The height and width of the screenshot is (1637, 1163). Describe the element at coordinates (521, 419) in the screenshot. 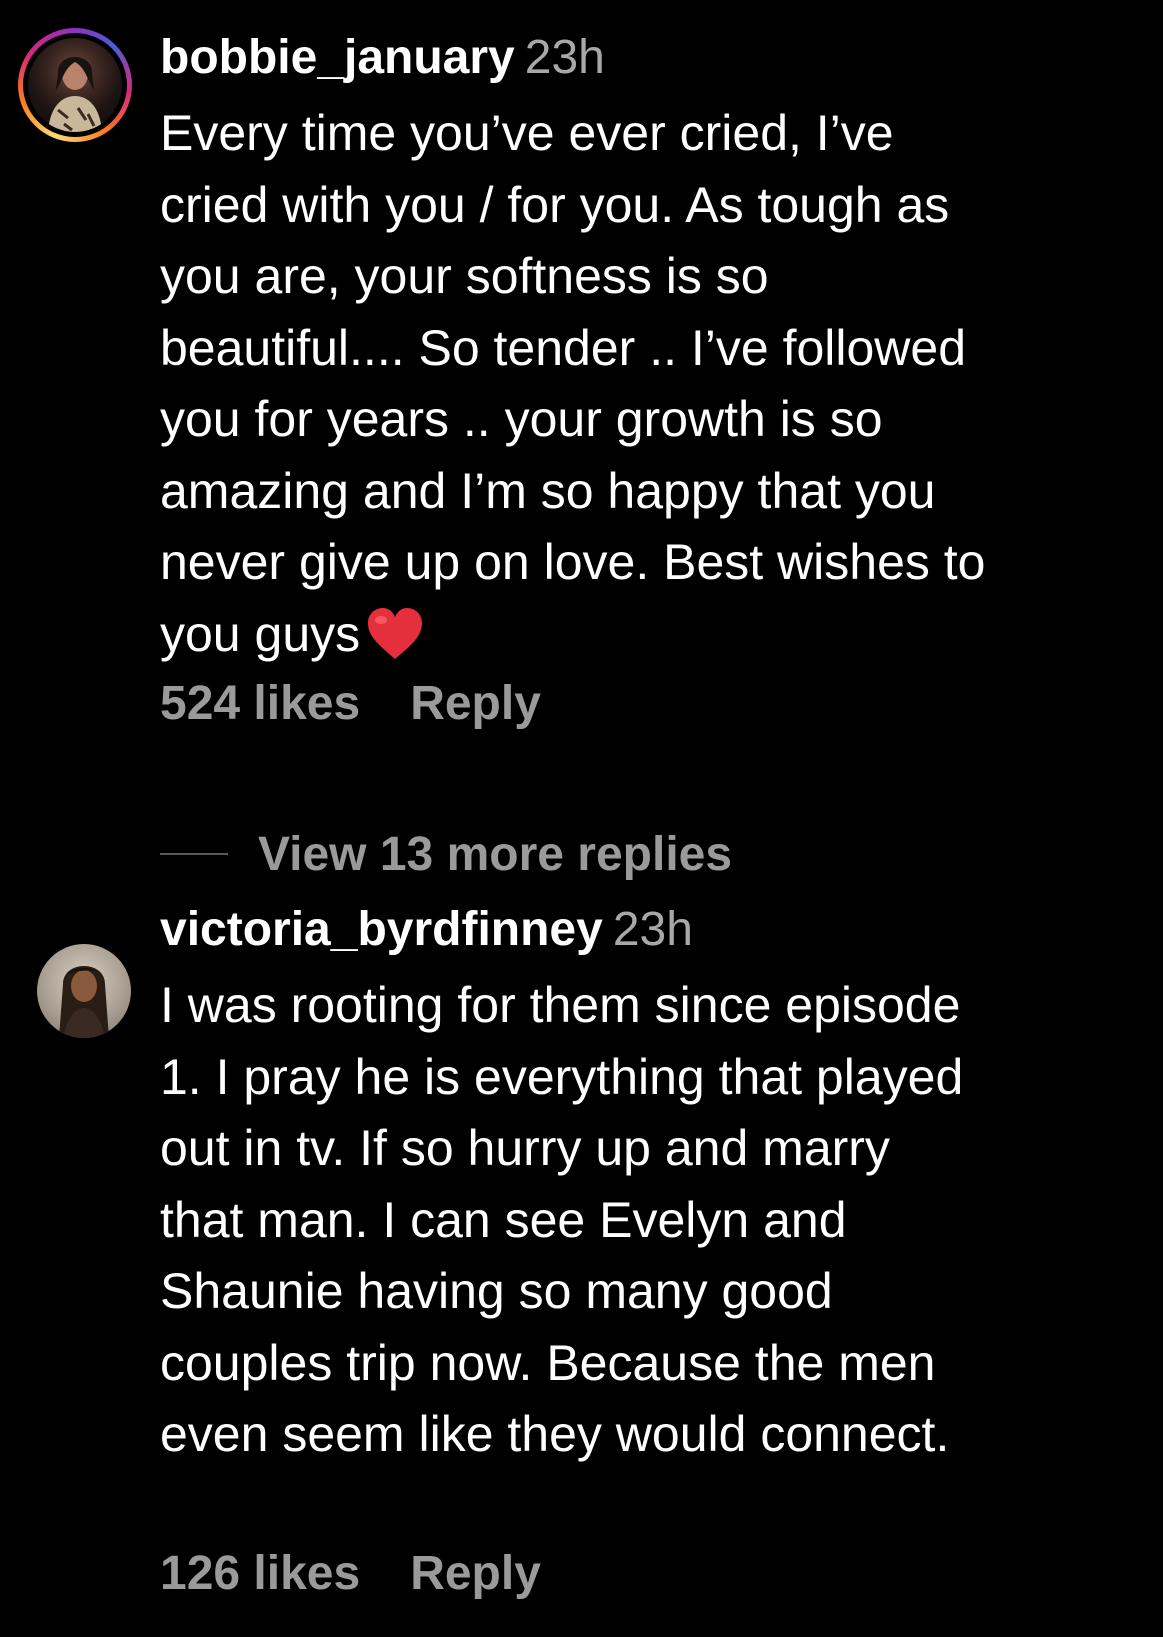

I see `comment-line: you for years .. your growth is so` at that location.